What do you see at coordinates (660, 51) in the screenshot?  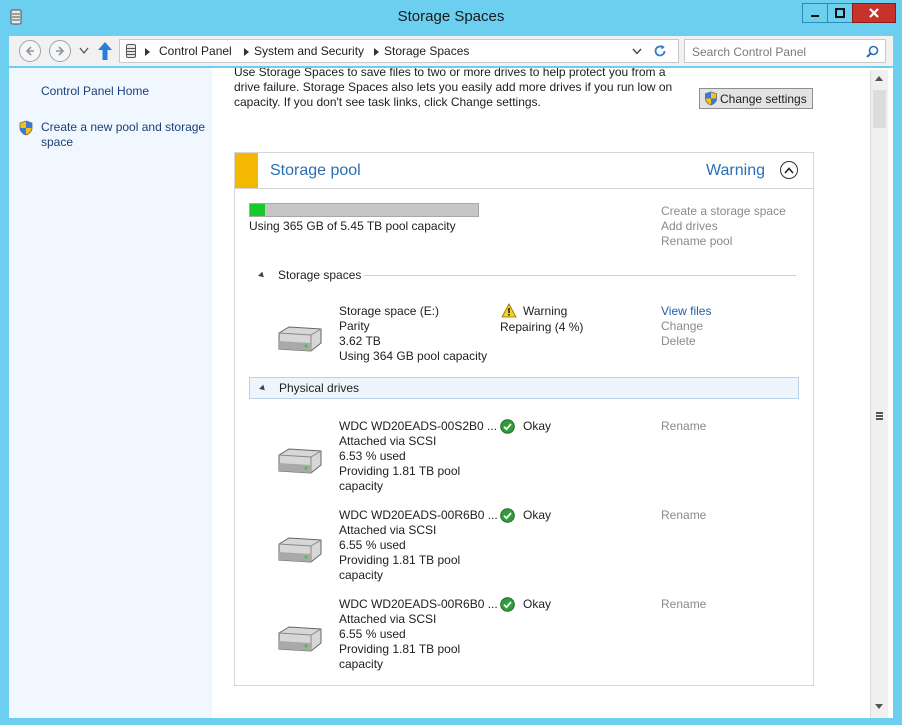 I see `refresh-icon` at bounding box center [660, 51].